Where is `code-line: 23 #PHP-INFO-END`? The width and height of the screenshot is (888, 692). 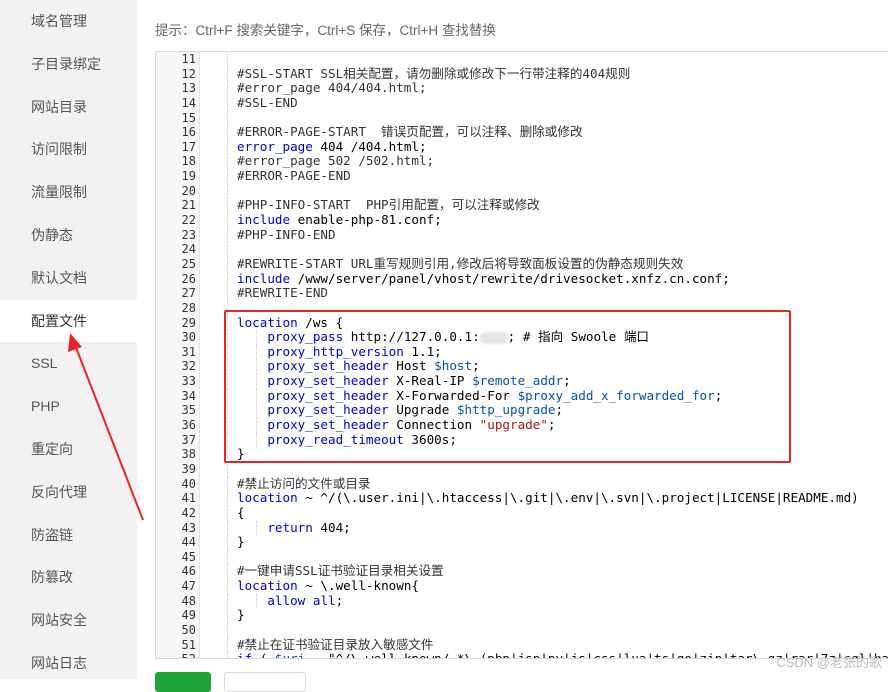 code-line: 23 #PHP-INFO-END is located at coordinates (522, 235).